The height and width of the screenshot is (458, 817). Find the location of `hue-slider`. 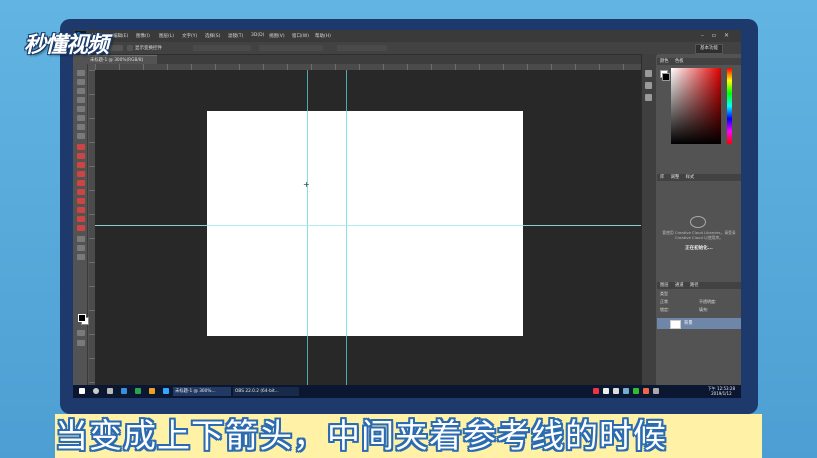

hue-slider is located at coordinates (729, 106).